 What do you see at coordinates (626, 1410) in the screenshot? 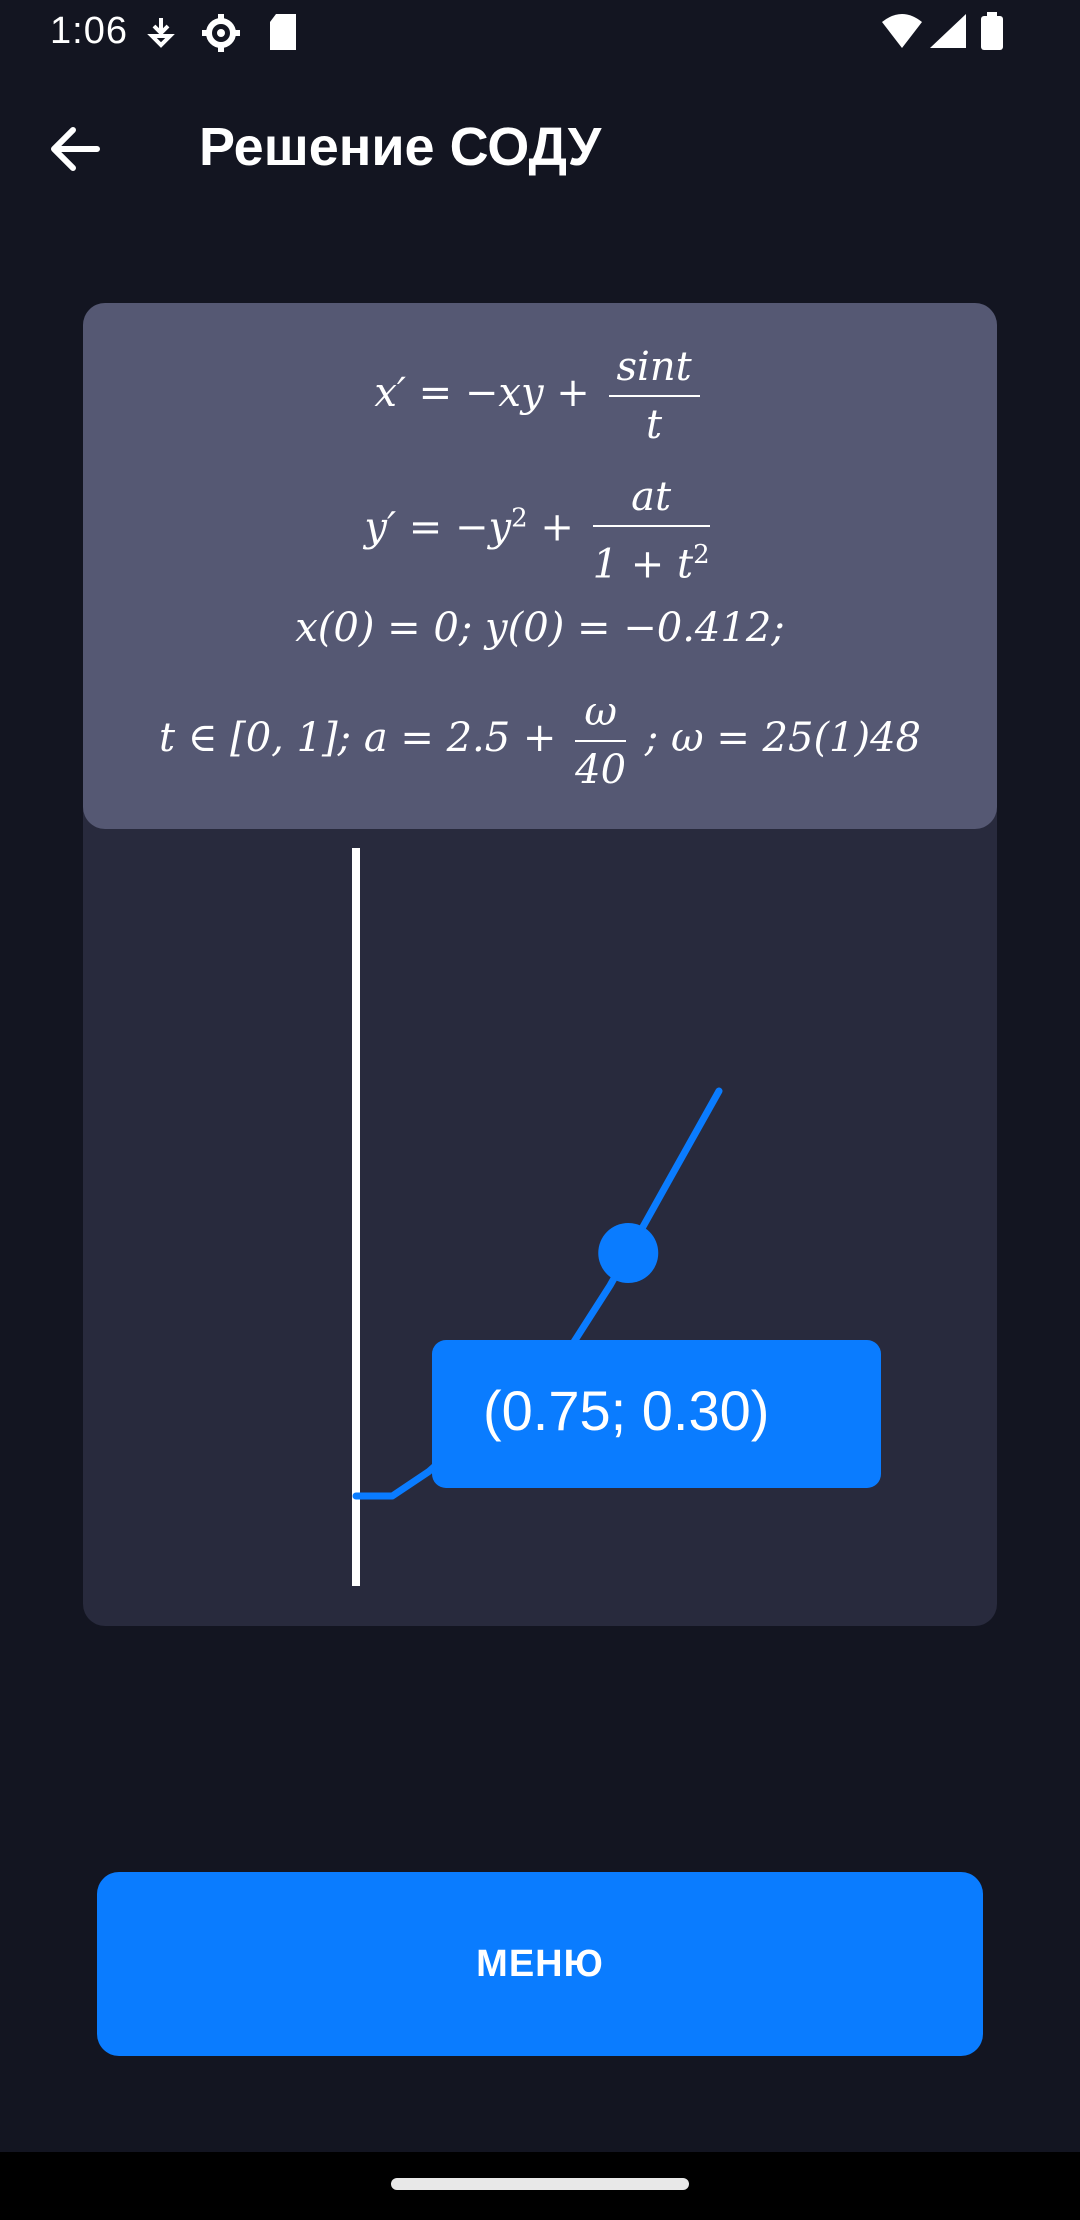
I see `tooltip-label: (0.75; 0.30)` at bounding box center [626, 1410].